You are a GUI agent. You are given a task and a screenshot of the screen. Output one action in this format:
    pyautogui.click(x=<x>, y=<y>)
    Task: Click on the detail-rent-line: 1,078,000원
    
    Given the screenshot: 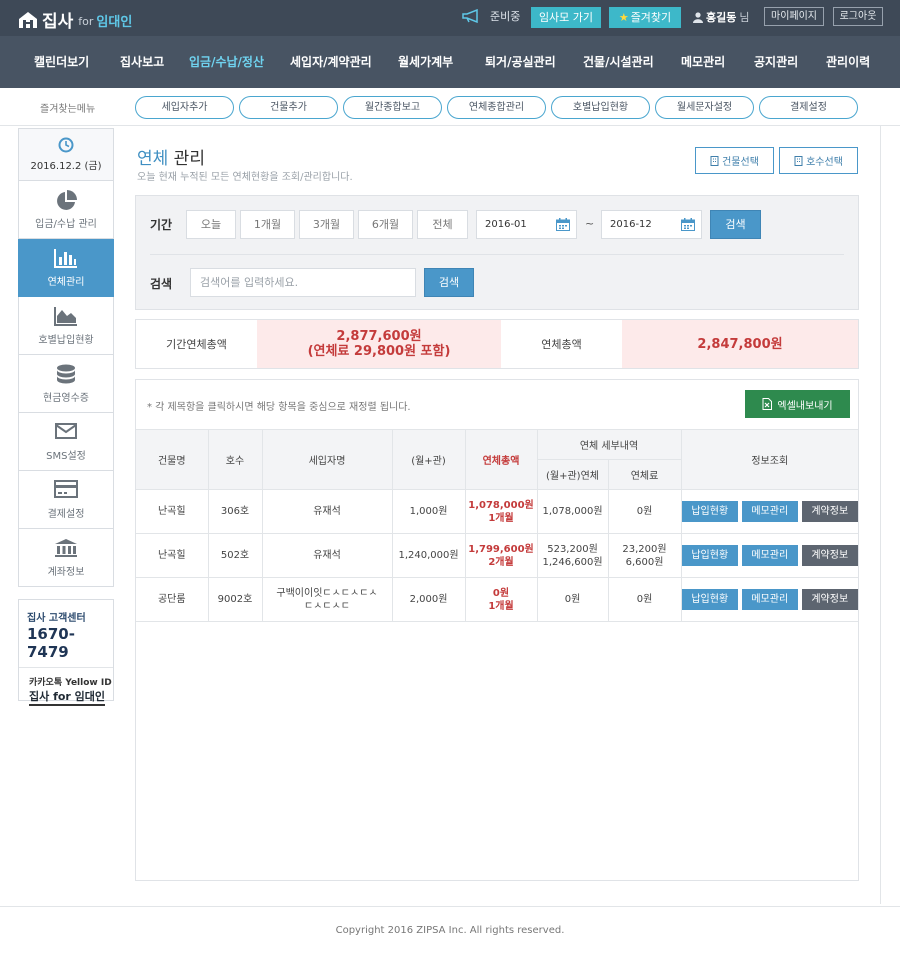 What is the action you would take?
    pyautogui.click(x=572, y=511)
    